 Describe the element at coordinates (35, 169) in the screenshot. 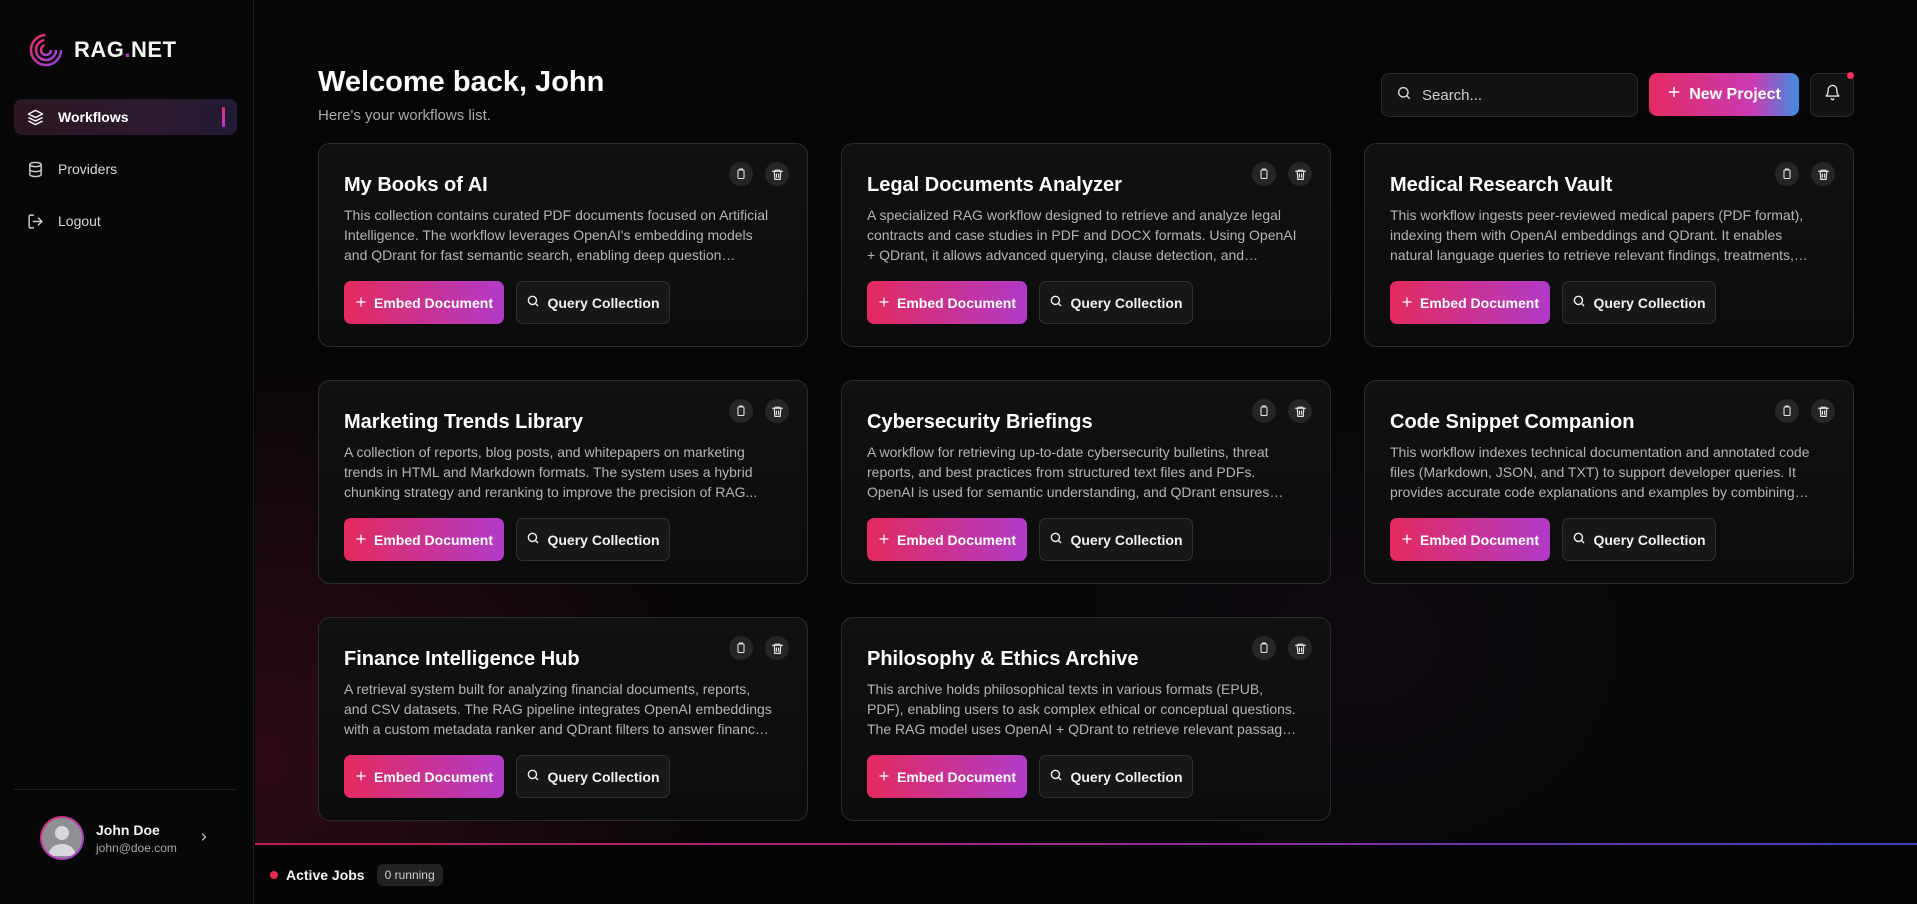

I see `database-icon` at that location.